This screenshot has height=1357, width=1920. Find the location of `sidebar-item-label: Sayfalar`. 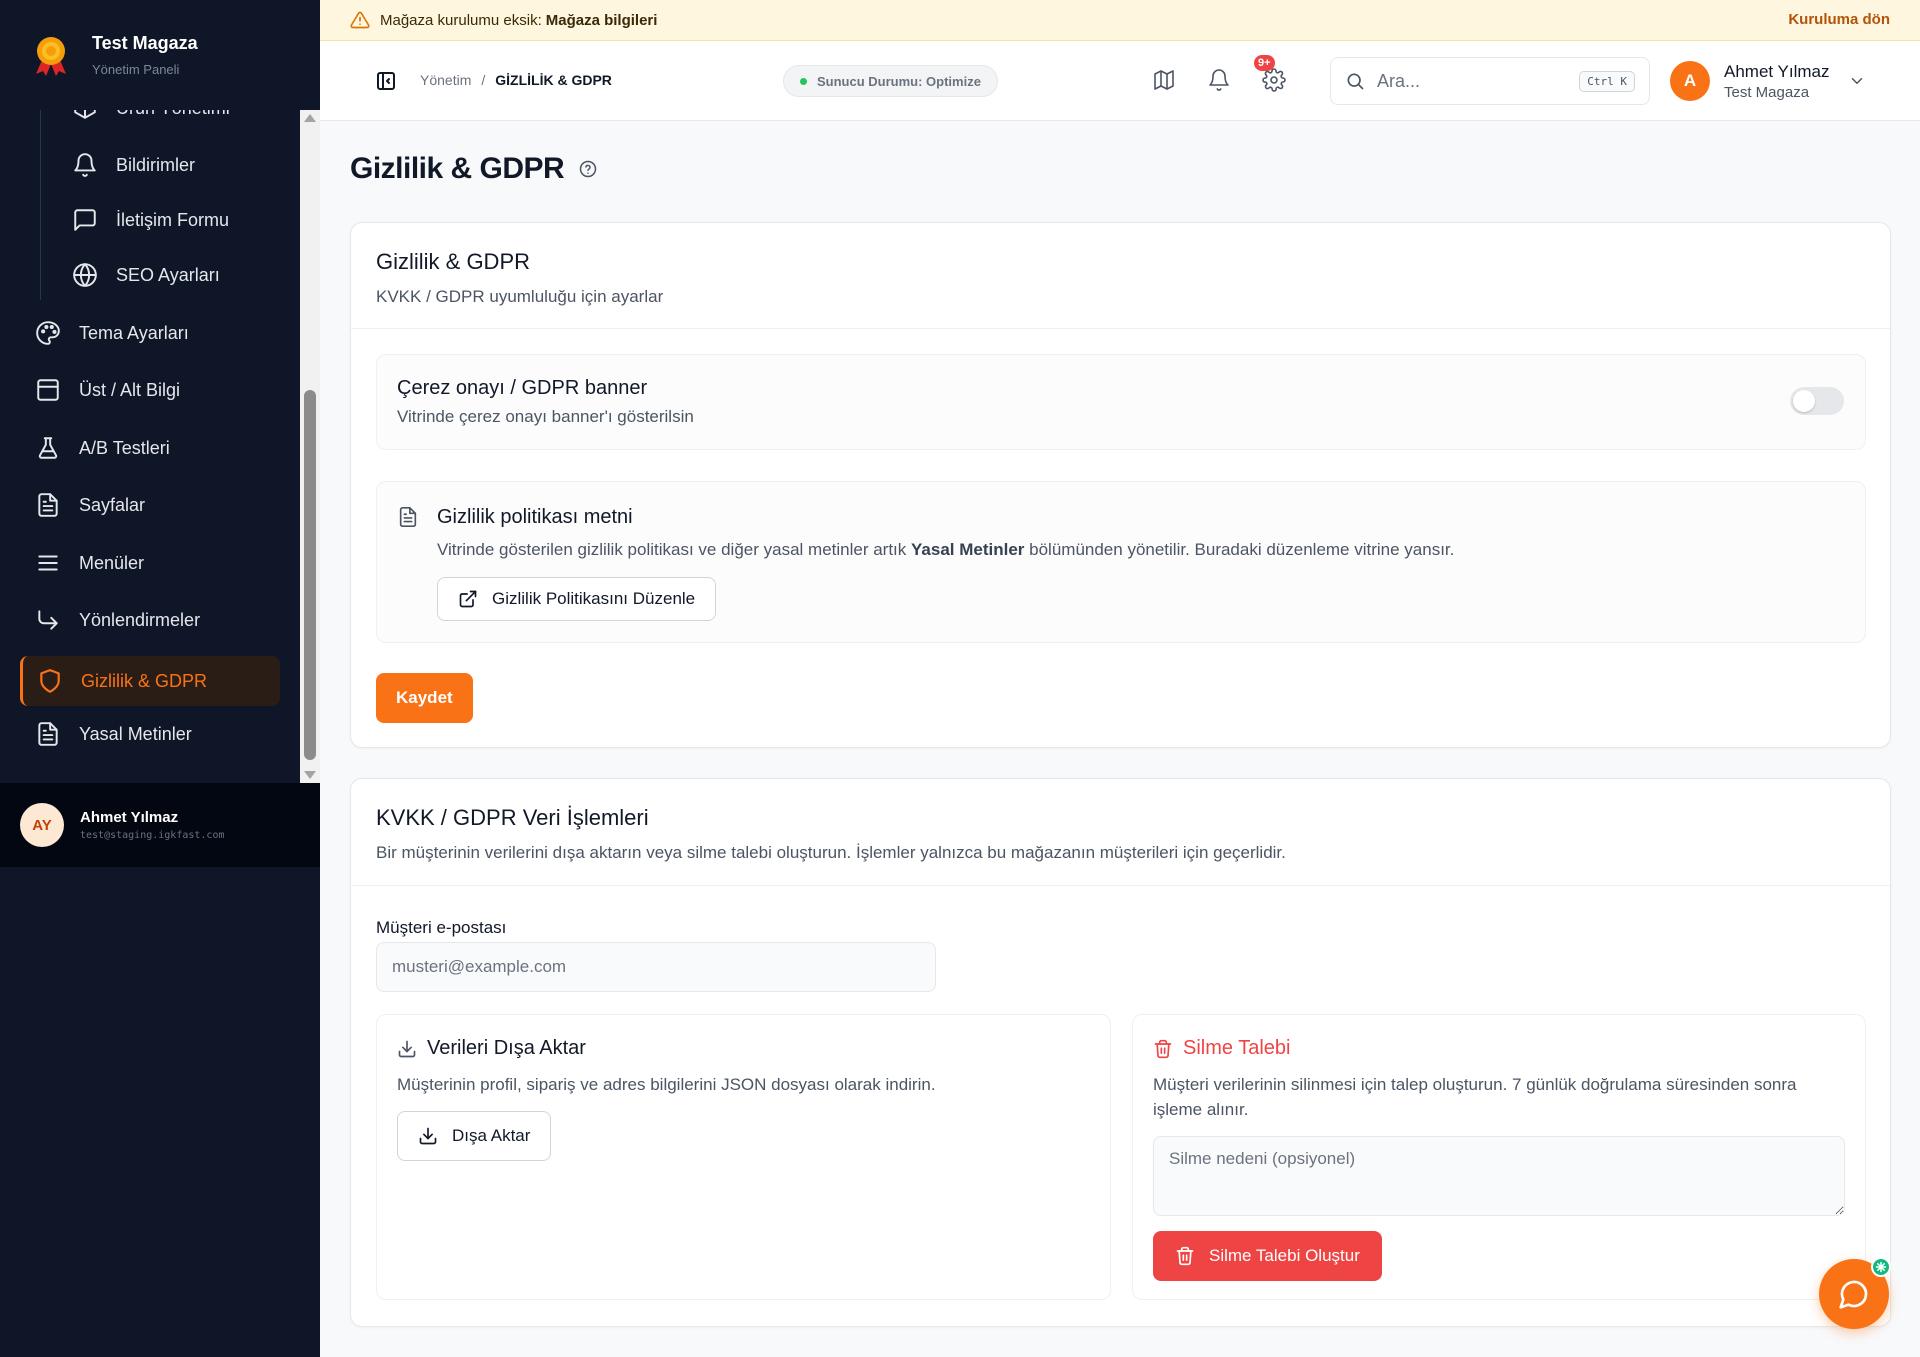

sidebar-item-label: Sayfalar is located at coordinates (112, 504).